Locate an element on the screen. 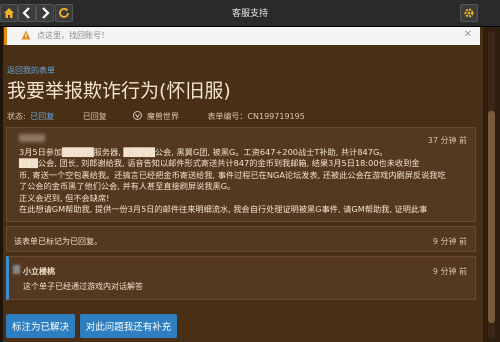 This screenshot has height=342, width=500. scrollbar-thumb is located at coordinates (491, 217).